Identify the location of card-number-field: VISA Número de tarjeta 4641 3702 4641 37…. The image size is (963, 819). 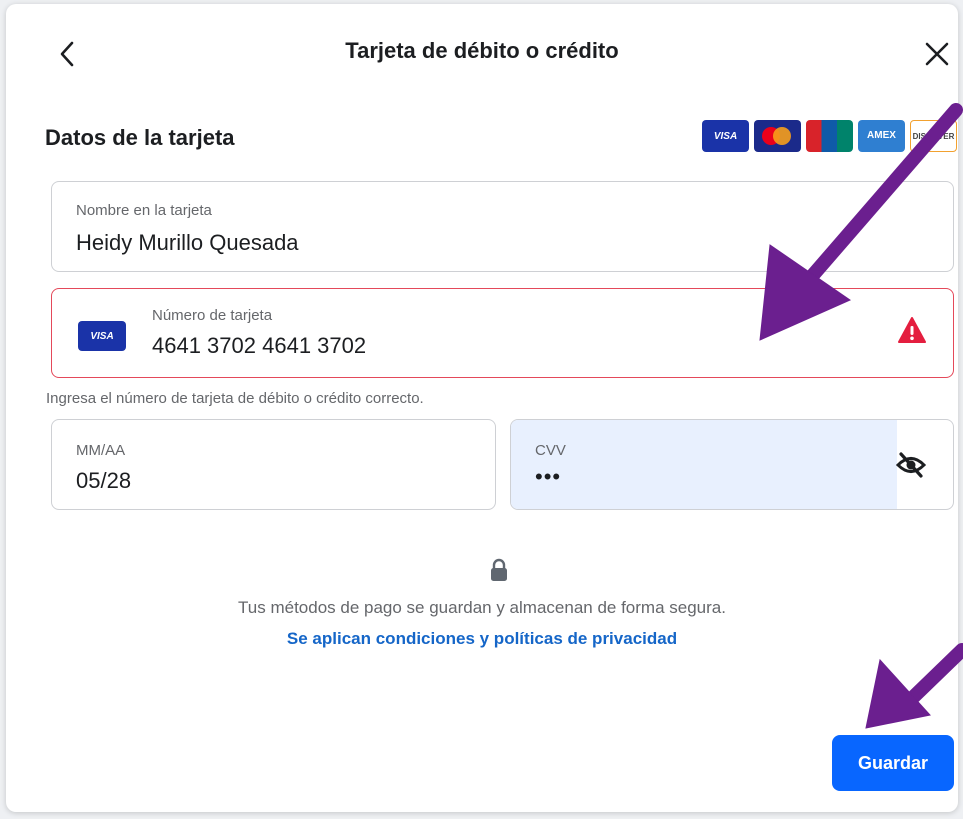
(502, 333).